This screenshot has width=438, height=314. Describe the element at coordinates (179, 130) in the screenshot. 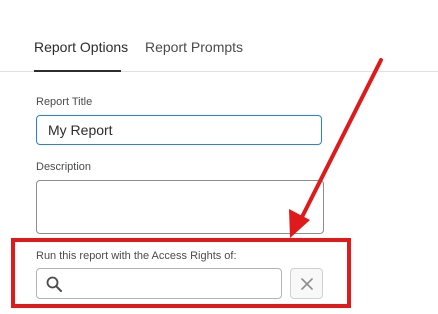

I see `report-title-input` at that location.